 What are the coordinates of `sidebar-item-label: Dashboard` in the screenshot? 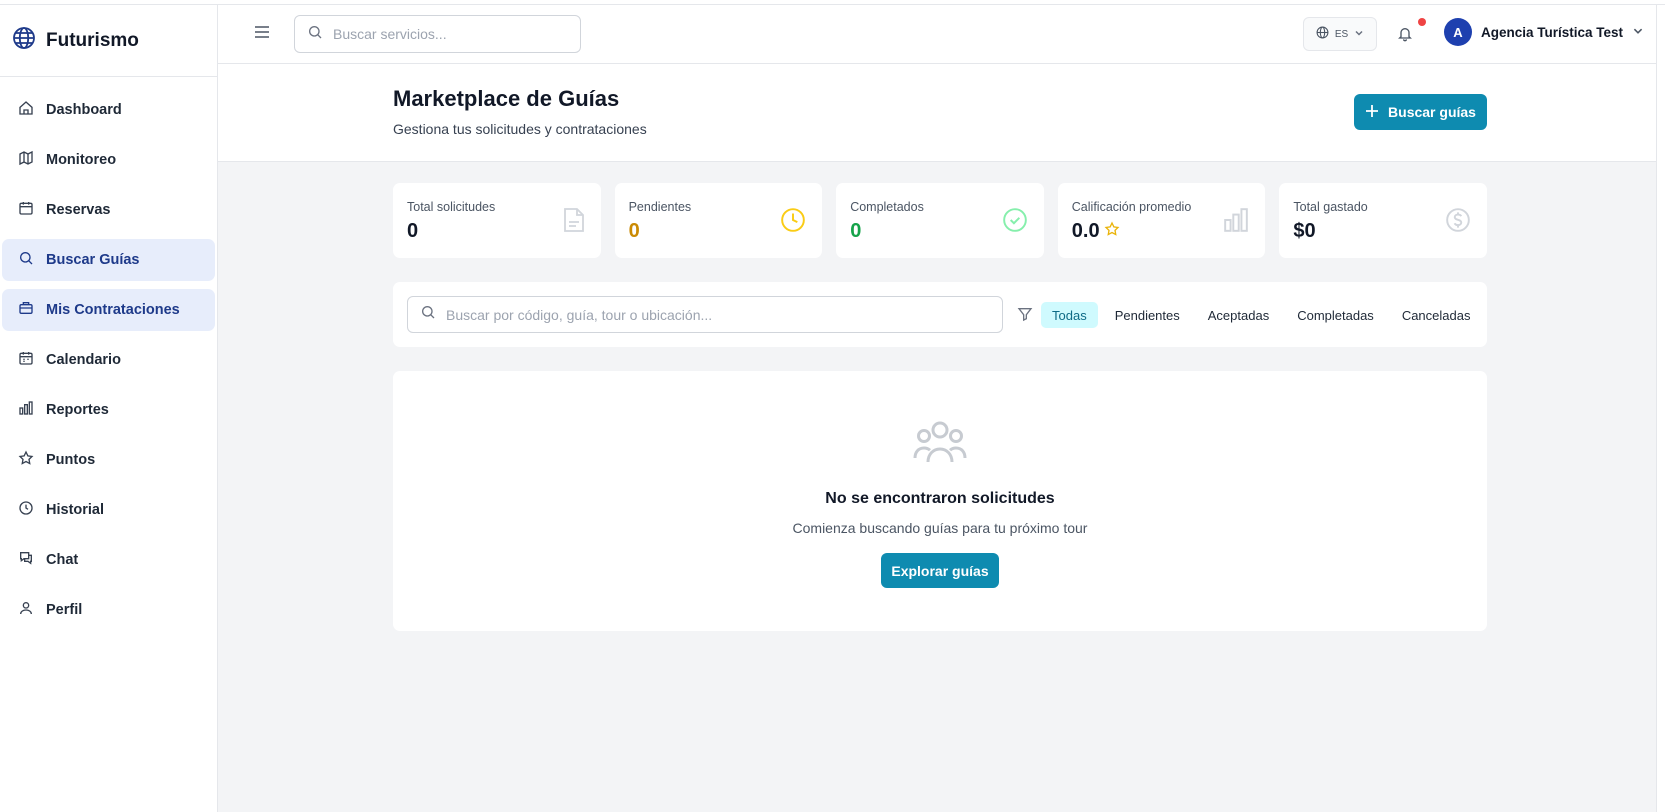 It's located at (84, 110).